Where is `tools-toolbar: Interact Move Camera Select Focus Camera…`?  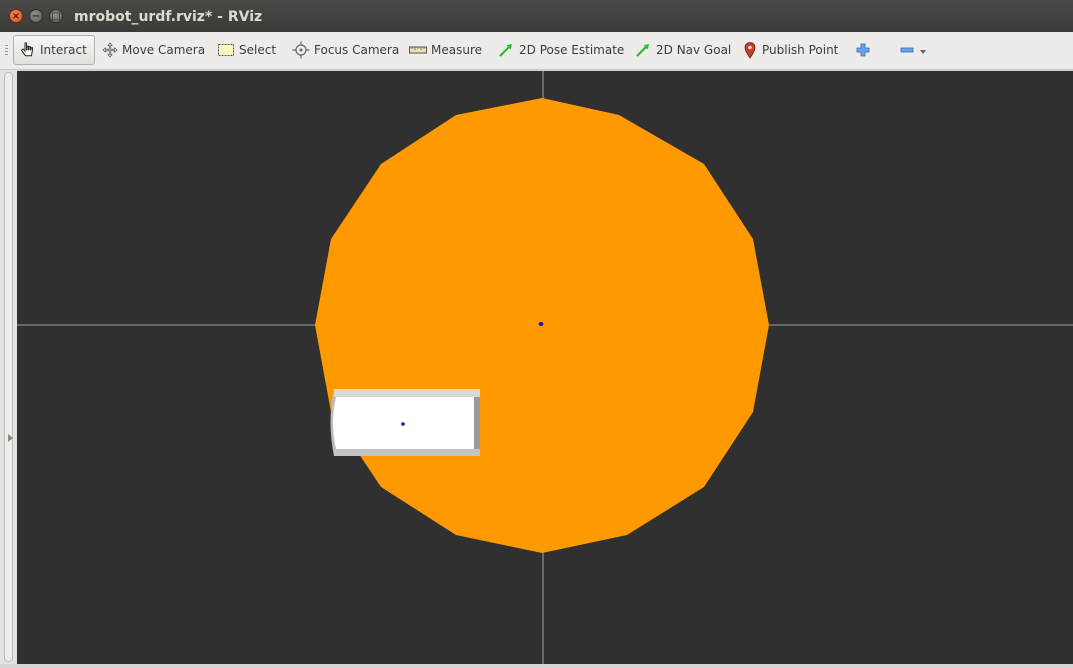
tools-toolbar: Interact Move Camera Select Focus Camera… is located at coordinates (536, 51).